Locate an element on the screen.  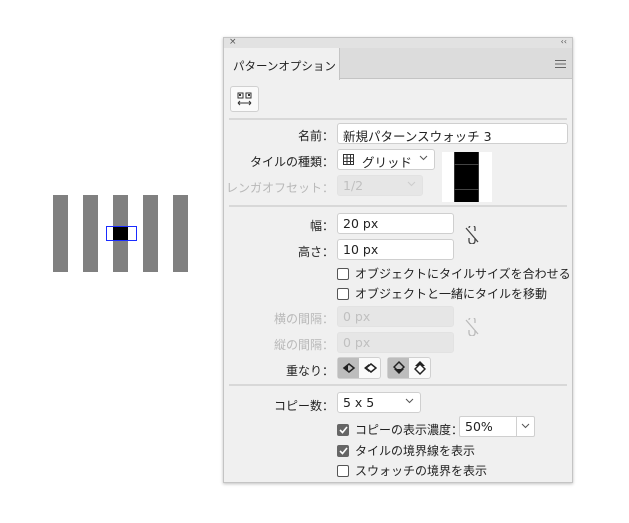
collapse-icon: ‹‹ is located at coordinates (564, 41).